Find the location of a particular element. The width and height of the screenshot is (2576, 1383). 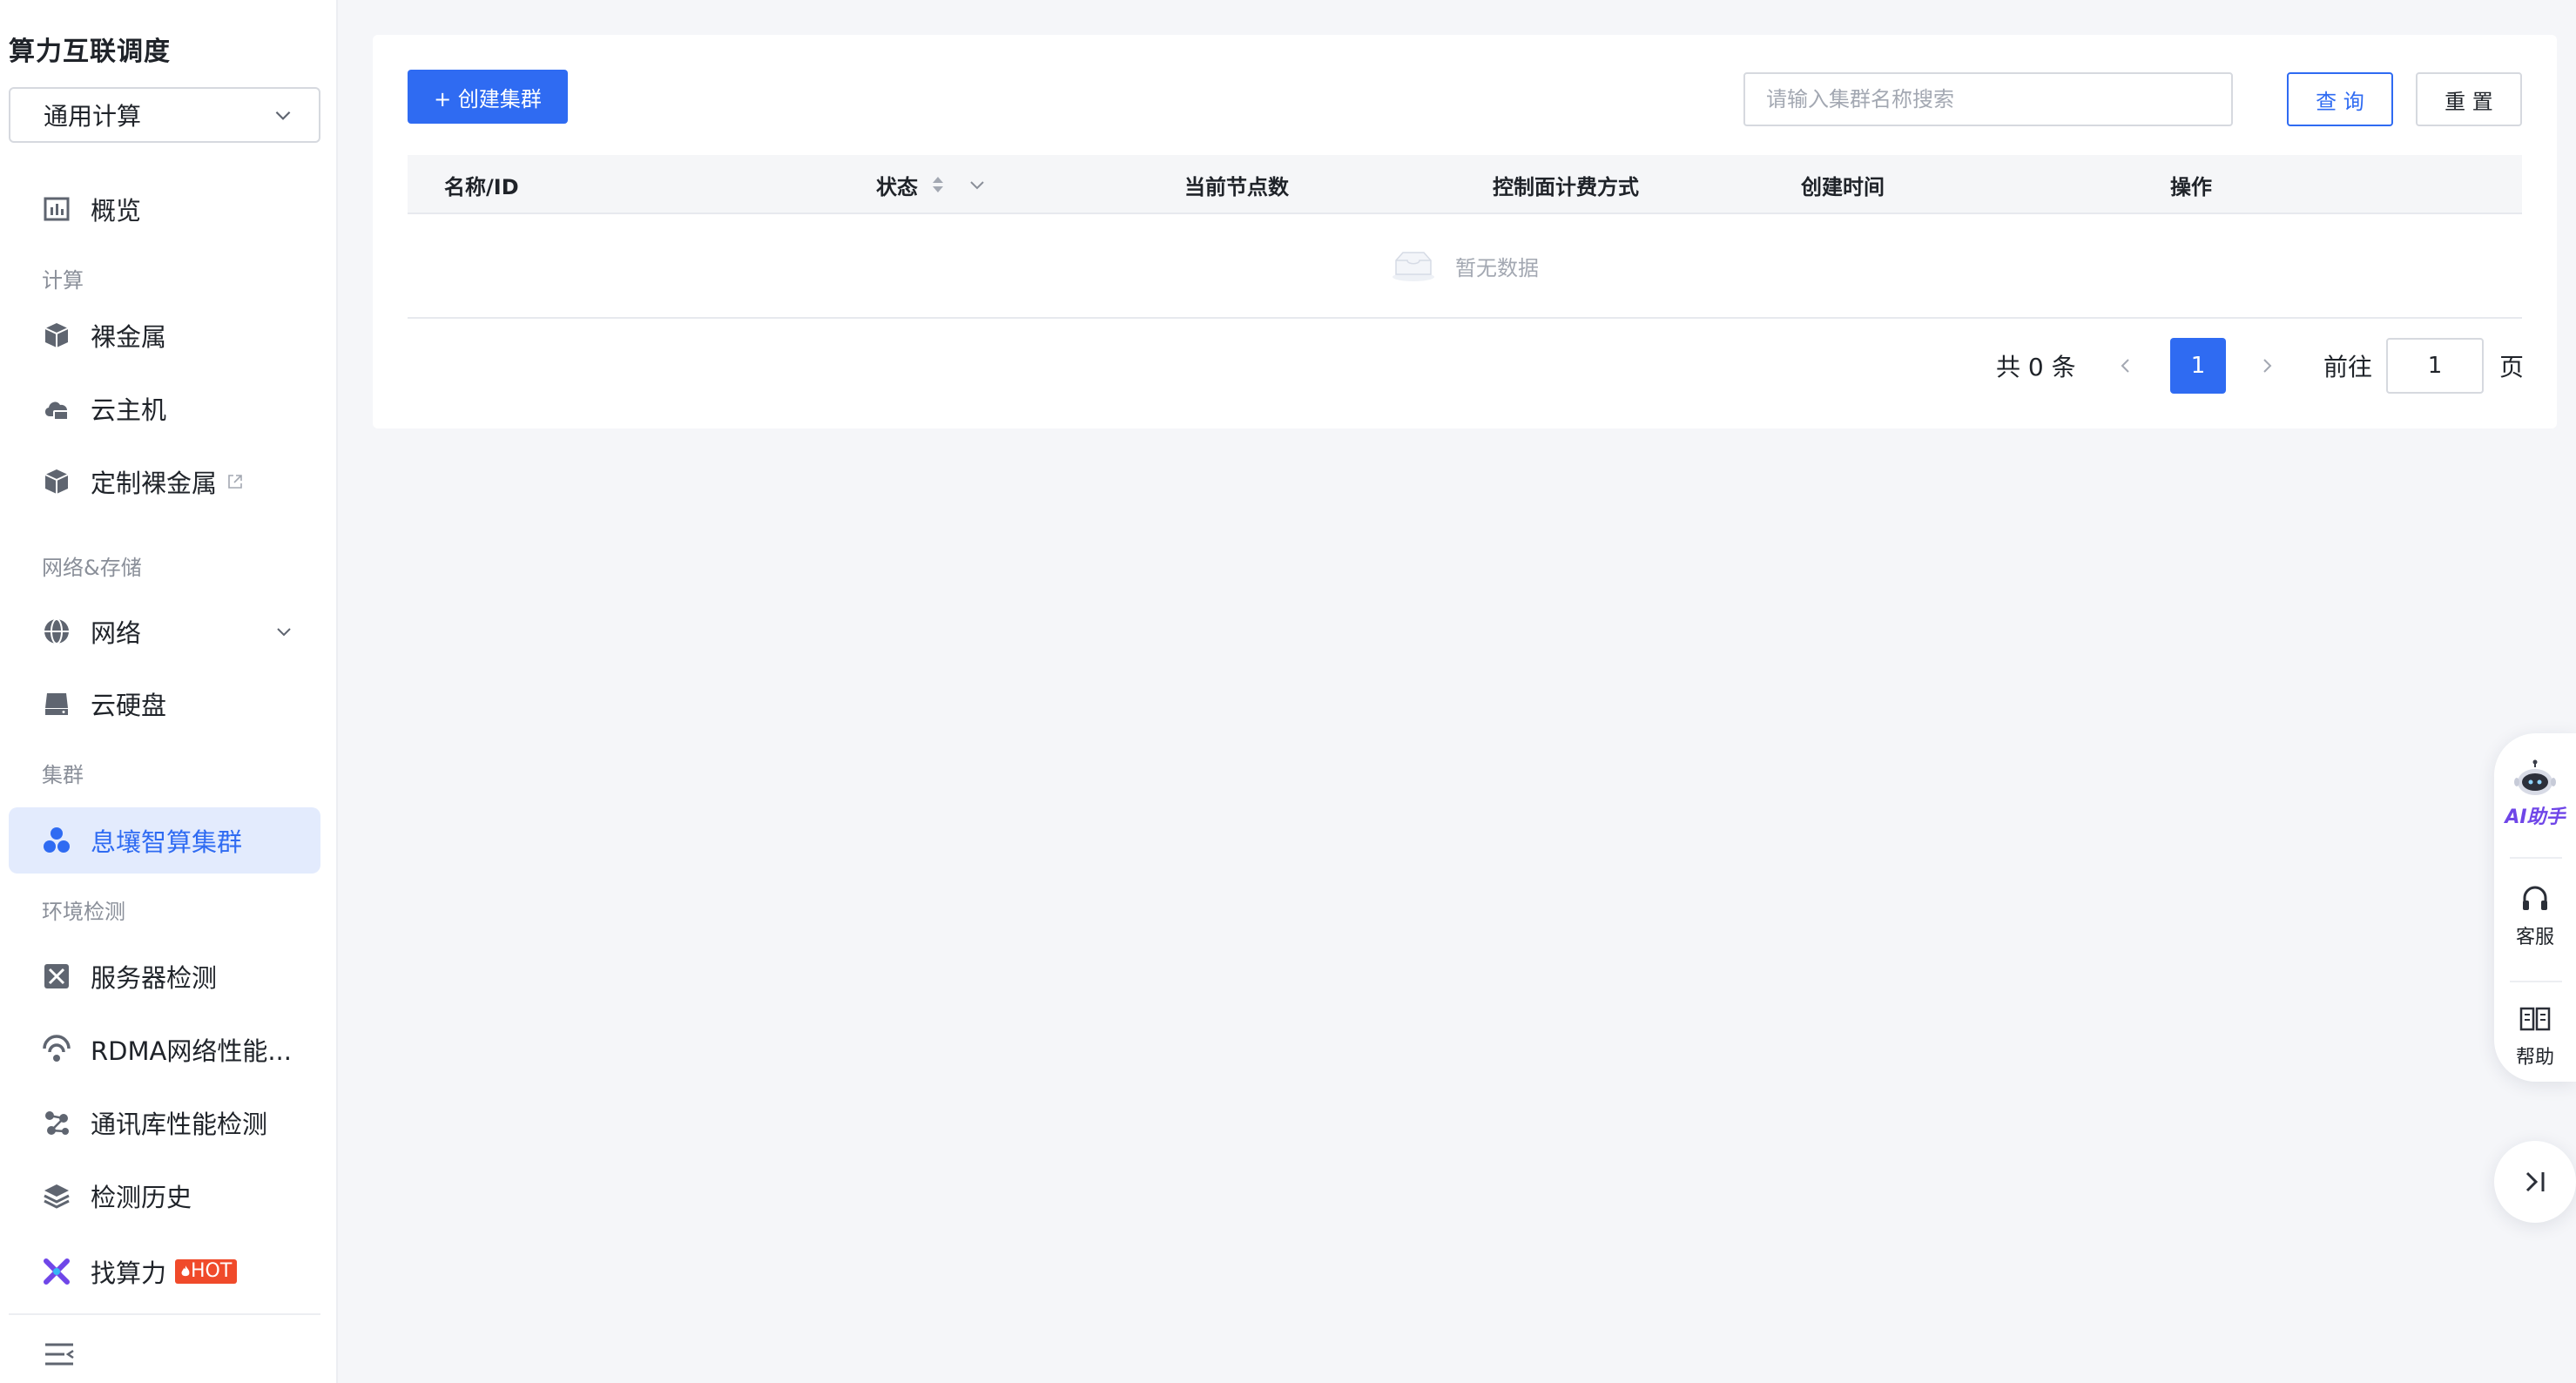

pagination-goto-label: 前往 is located at coordinates (2348, 367).